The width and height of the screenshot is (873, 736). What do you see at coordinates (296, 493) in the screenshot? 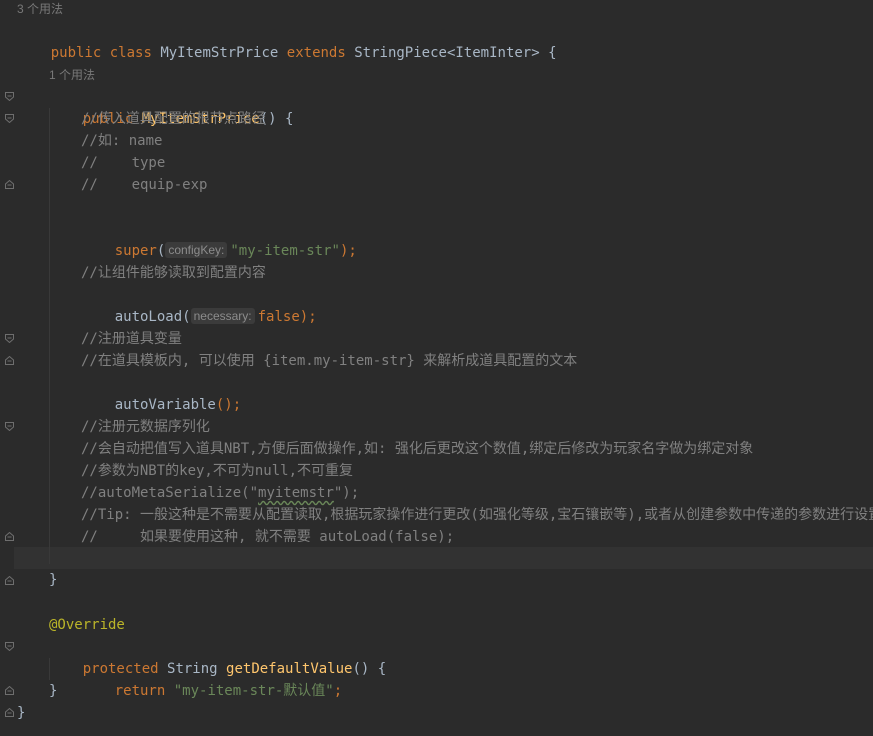
I see `typo-highlight: myitemstr` at bounding box center [296, 493].